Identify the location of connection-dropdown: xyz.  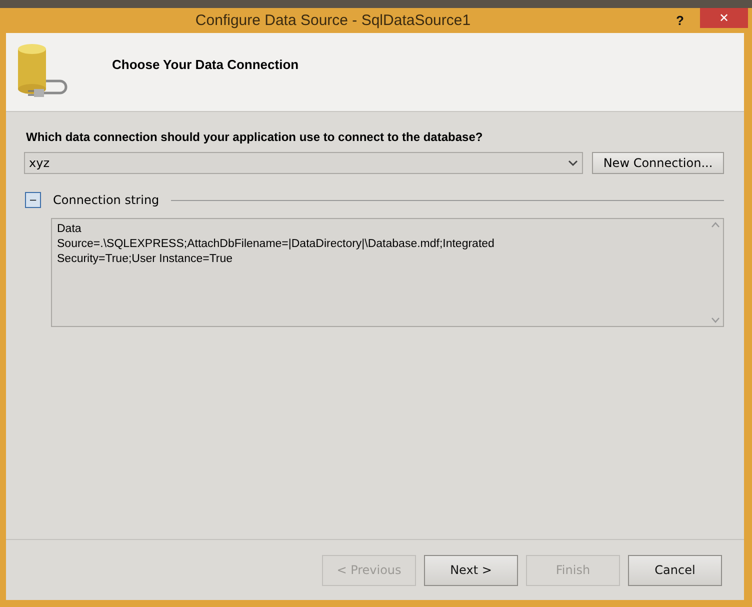
(303, 163).